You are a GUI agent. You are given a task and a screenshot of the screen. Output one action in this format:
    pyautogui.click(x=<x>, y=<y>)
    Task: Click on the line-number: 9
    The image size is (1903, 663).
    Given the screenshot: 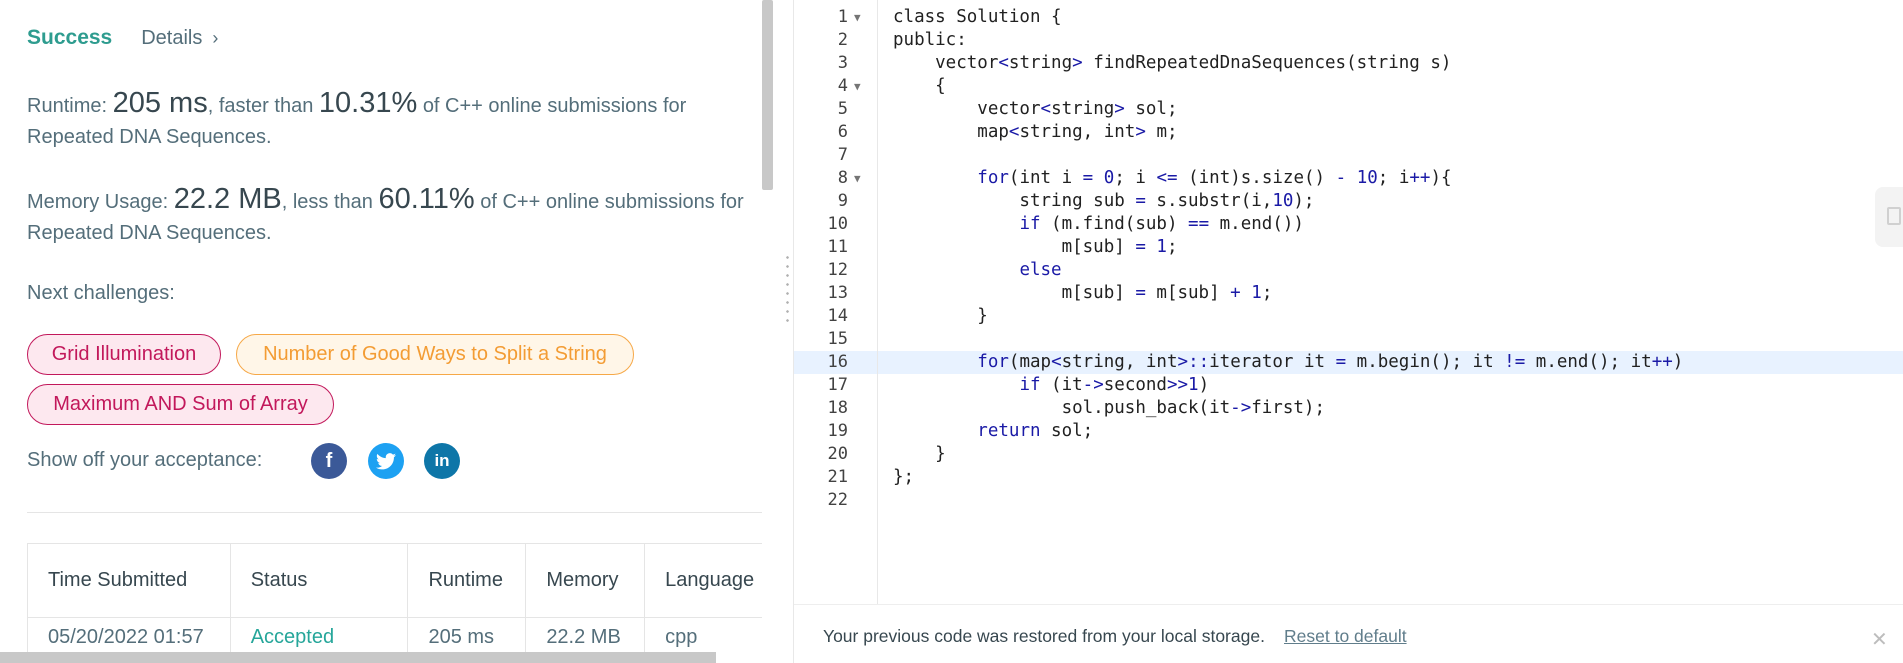 What is the action you would take?
    pyautogui.click(x=842, y=201)
    